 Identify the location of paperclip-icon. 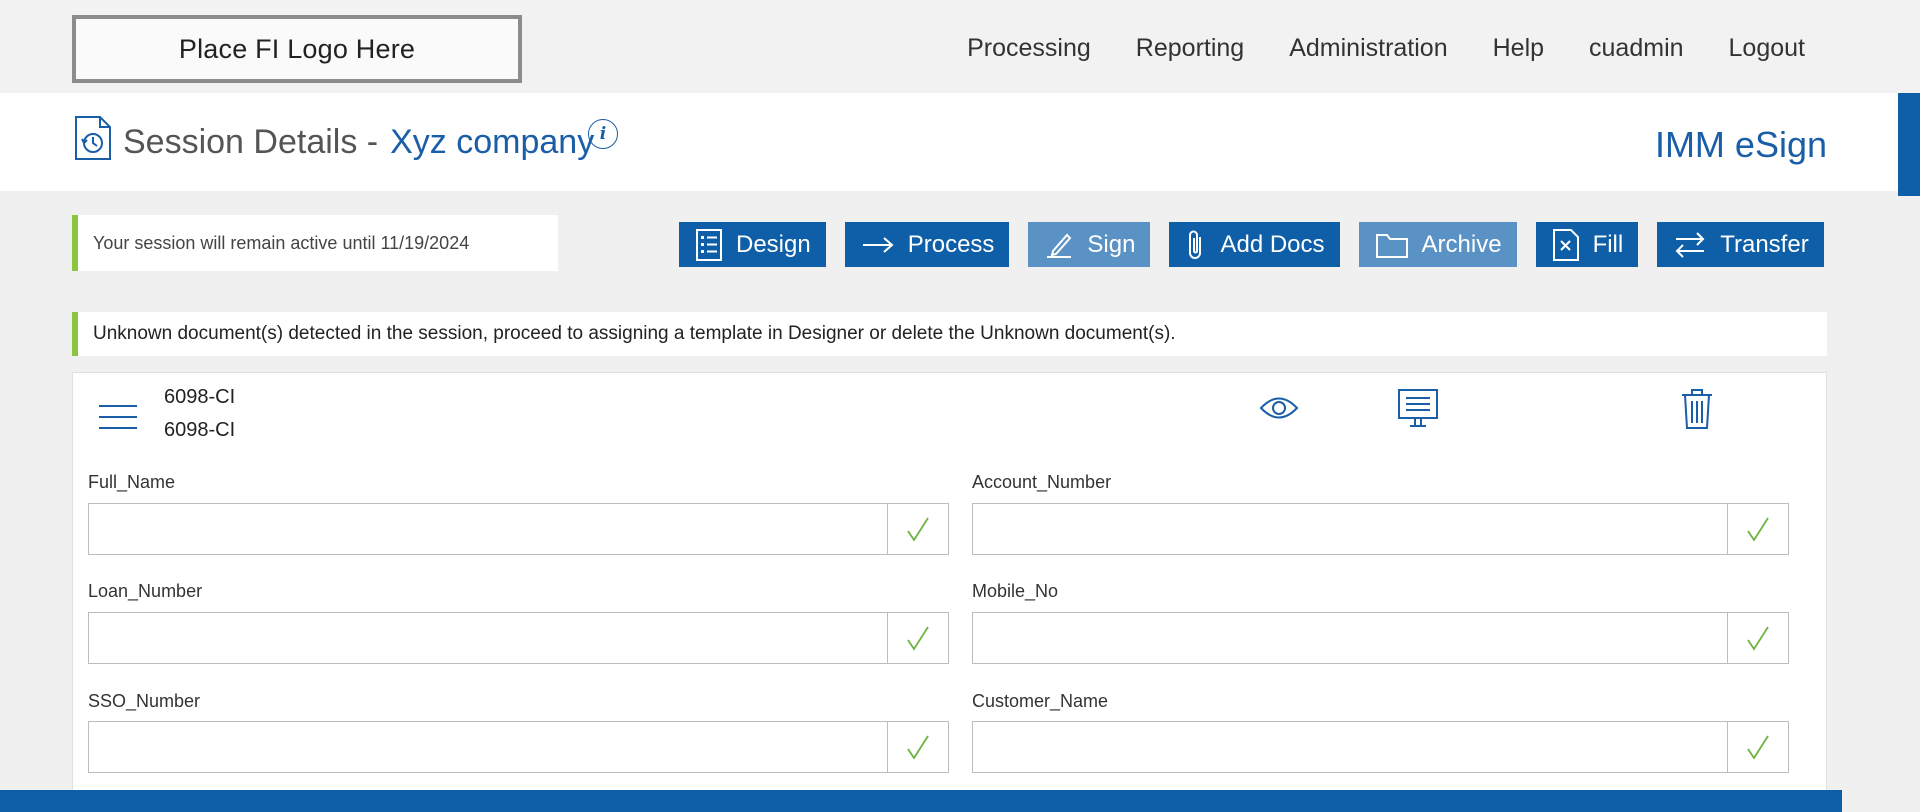
(1195, 244).